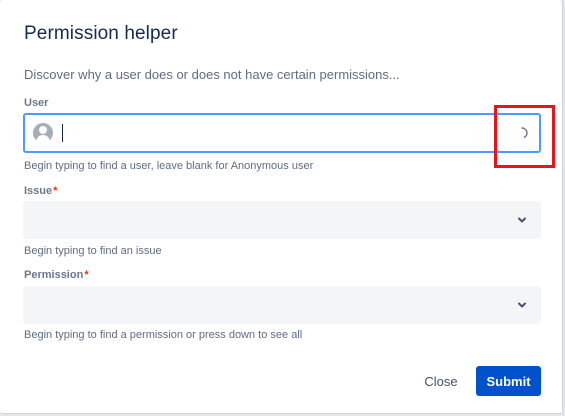 This screenshot has width=565, height=416. I want to click on issue-label-text: Issue, so click(38, 191).